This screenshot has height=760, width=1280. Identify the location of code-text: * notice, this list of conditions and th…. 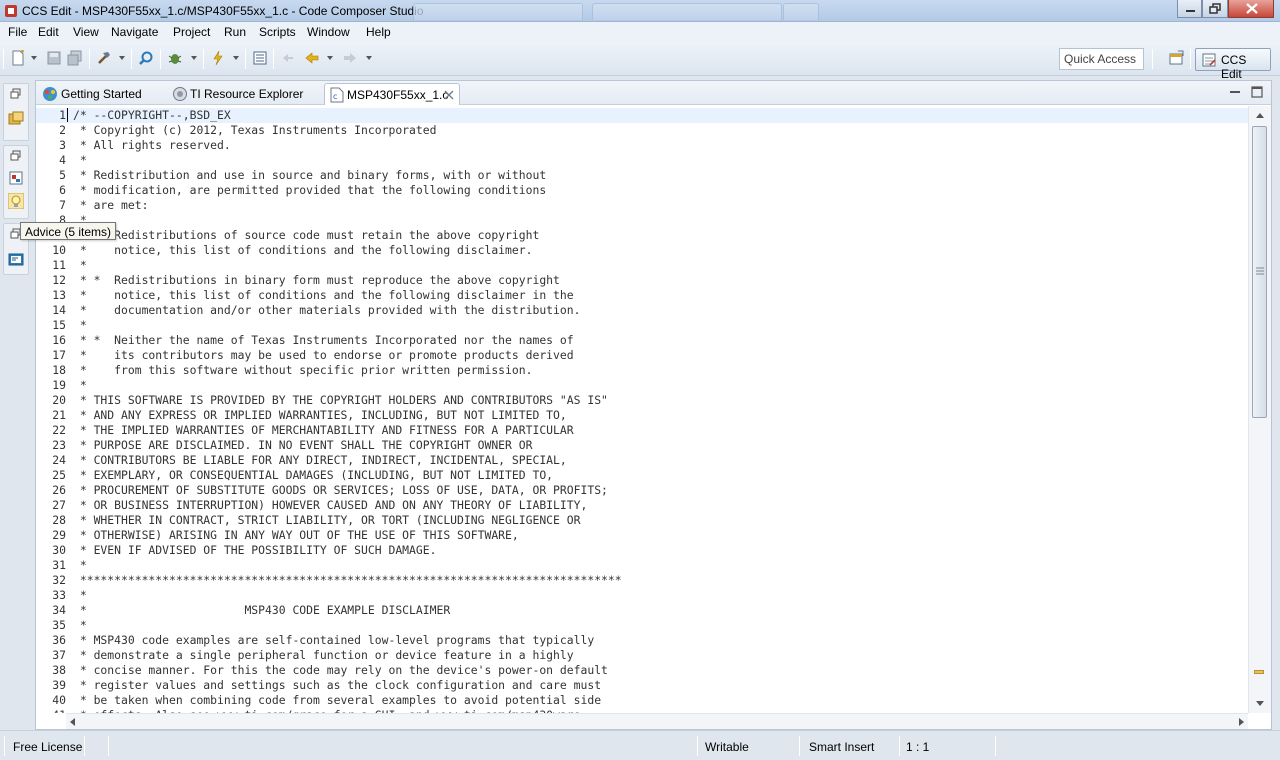
(323, 295).